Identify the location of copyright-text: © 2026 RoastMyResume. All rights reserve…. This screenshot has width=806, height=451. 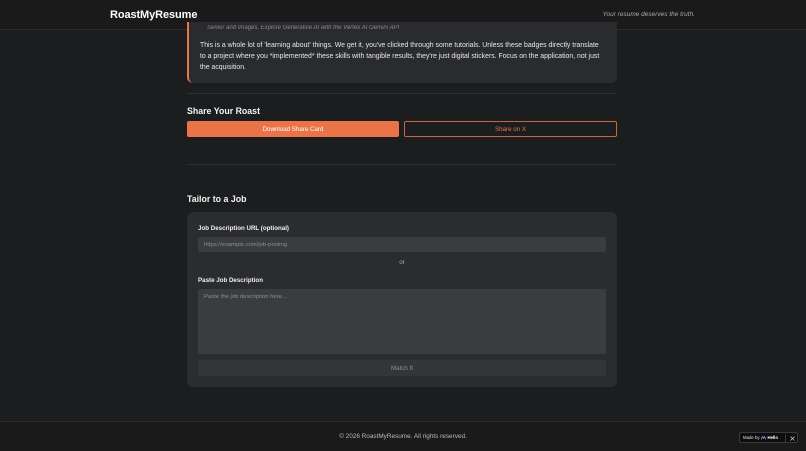
(403, 436).